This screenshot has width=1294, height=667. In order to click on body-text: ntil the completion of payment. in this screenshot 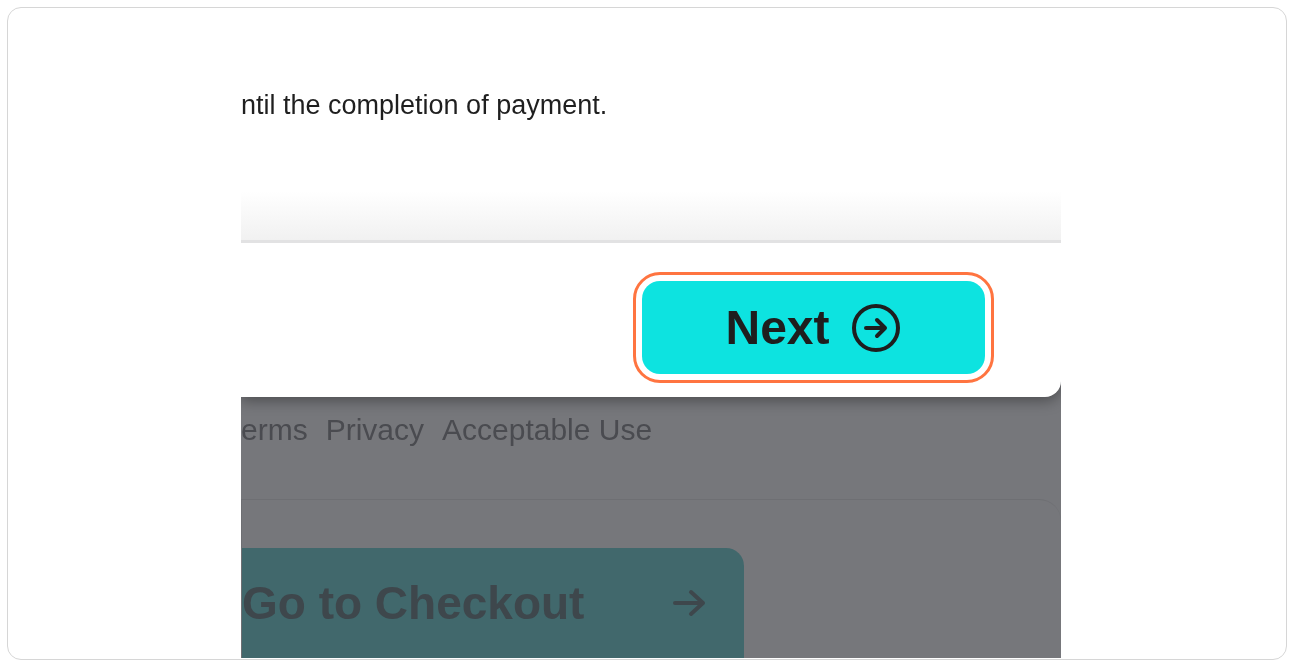, I will do `click(425, 105)`.